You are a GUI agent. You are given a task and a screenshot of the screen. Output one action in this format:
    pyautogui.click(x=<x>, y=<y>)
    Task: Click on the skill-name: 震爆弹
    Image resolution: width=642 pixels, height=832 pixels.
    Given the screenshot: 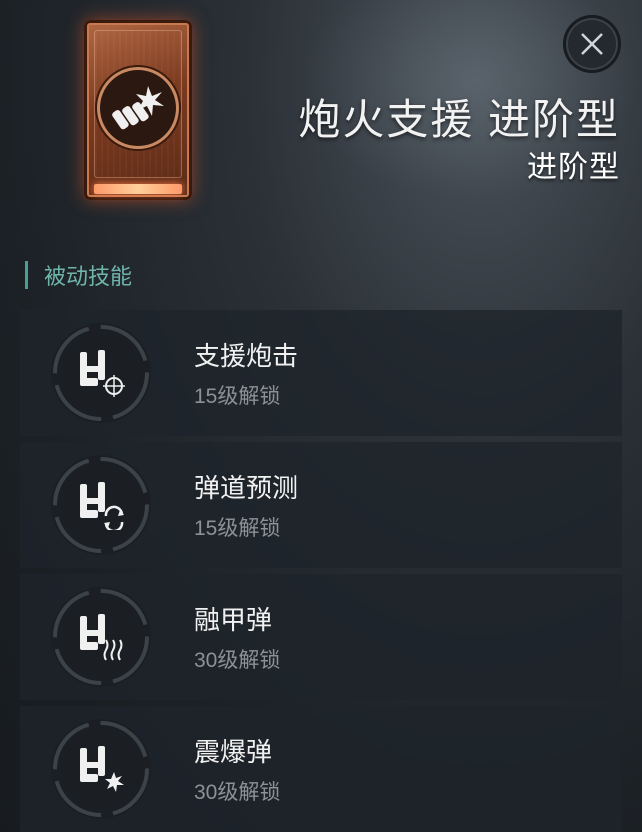 What is the action you would take?
    pyautogui.click(x=233, y=752)
    